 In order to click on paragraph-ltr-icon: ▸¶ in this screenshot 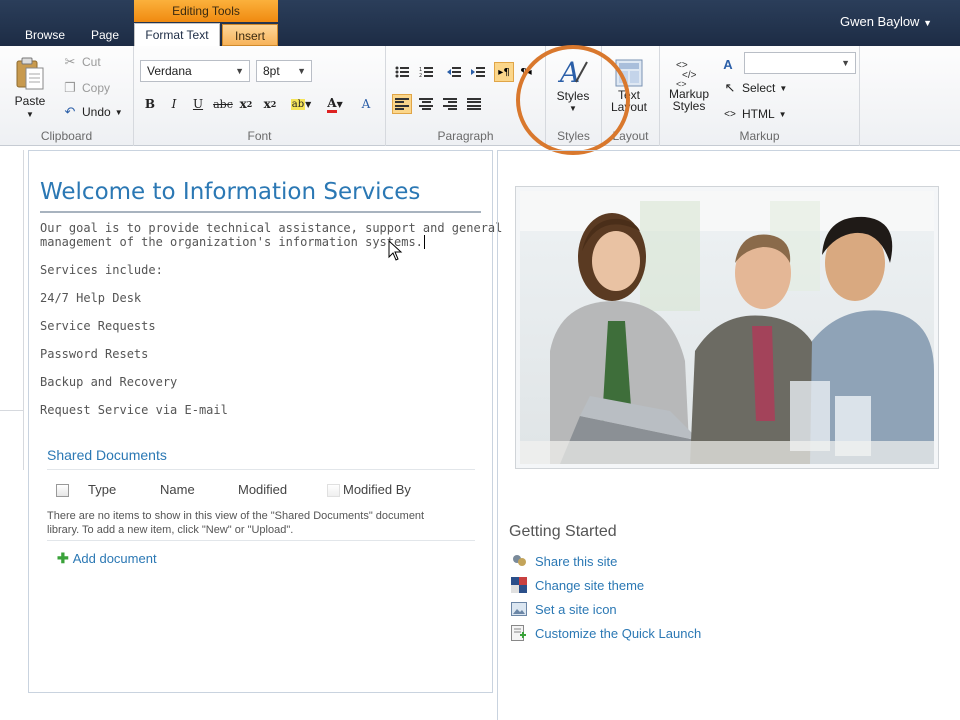, I will do `click(504, 72)`.